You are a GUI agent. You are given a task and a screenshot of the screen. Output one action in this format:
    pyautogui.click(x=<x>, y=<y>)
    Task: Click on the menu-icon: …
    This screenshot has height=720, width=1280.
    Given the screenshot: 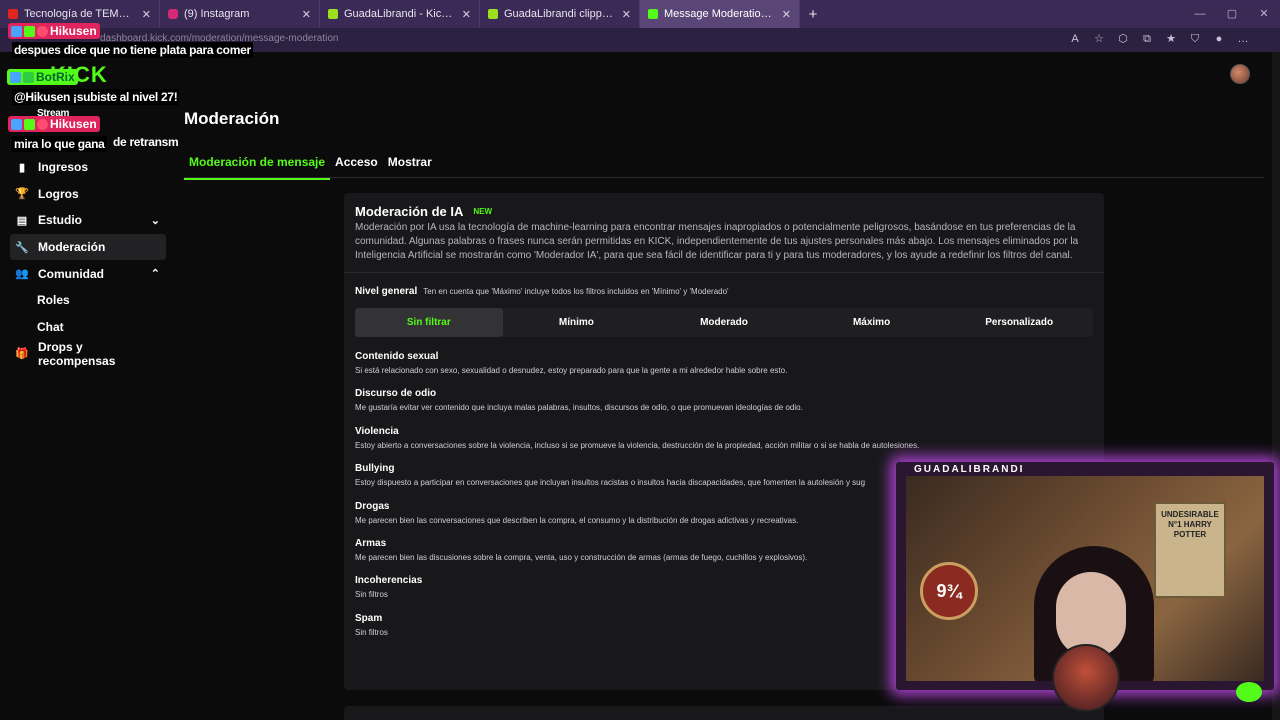 What is the action you would take?
    pyautogui.click(x=1243, y=39)
    